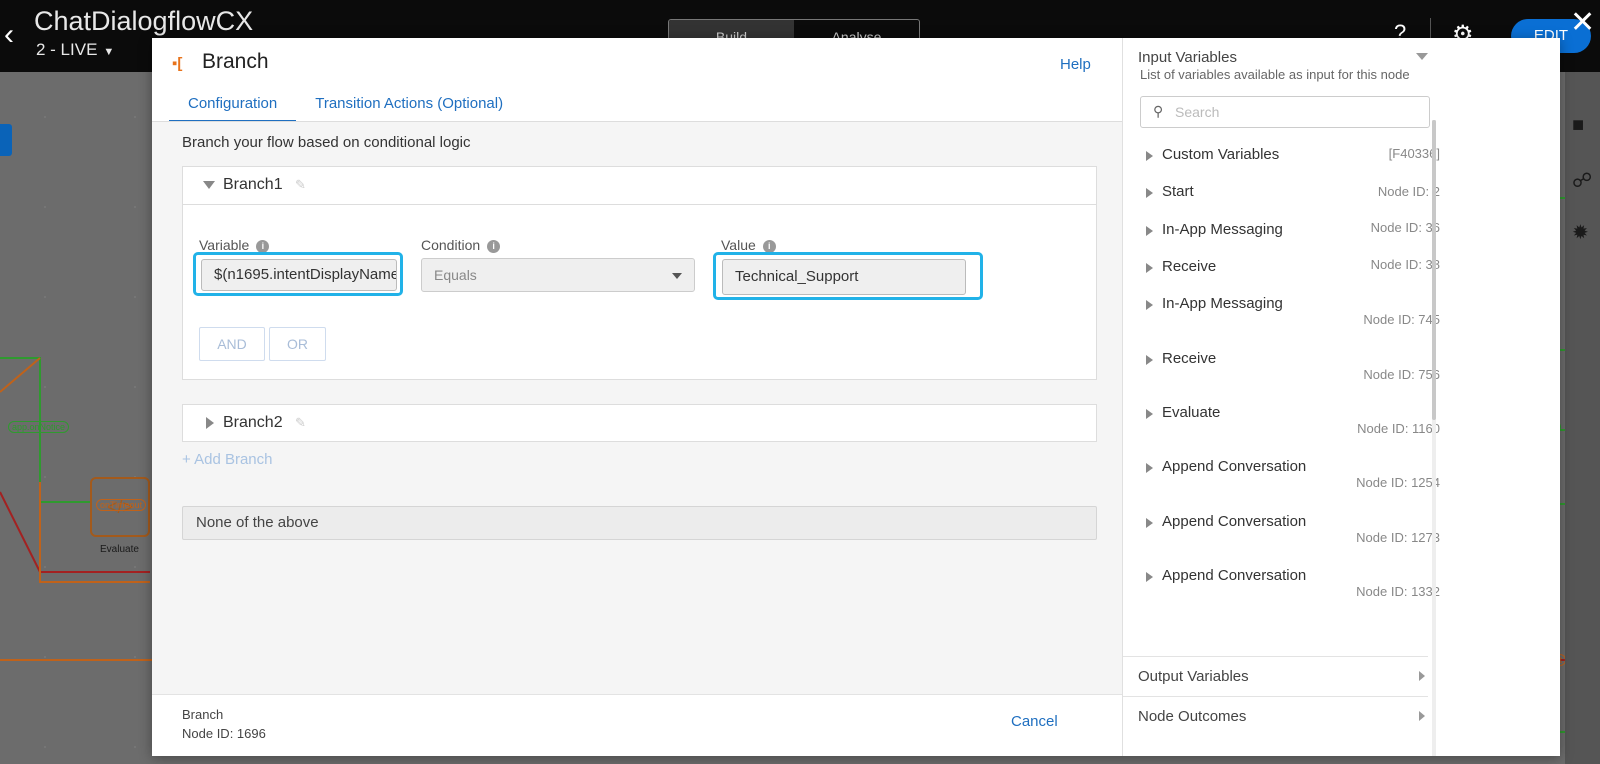 Image resolution: width=1600 pixels, height=764 pixels. I want to click on version-selector: 2 - LIVE ▼, so click(75, 50).